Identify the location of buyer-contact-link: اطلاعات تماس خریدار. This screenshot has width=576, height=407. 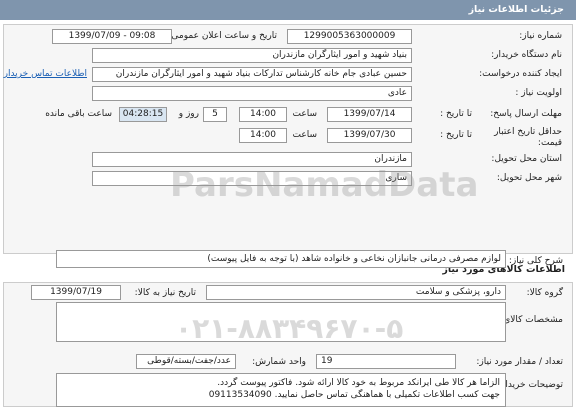
(45, 74).